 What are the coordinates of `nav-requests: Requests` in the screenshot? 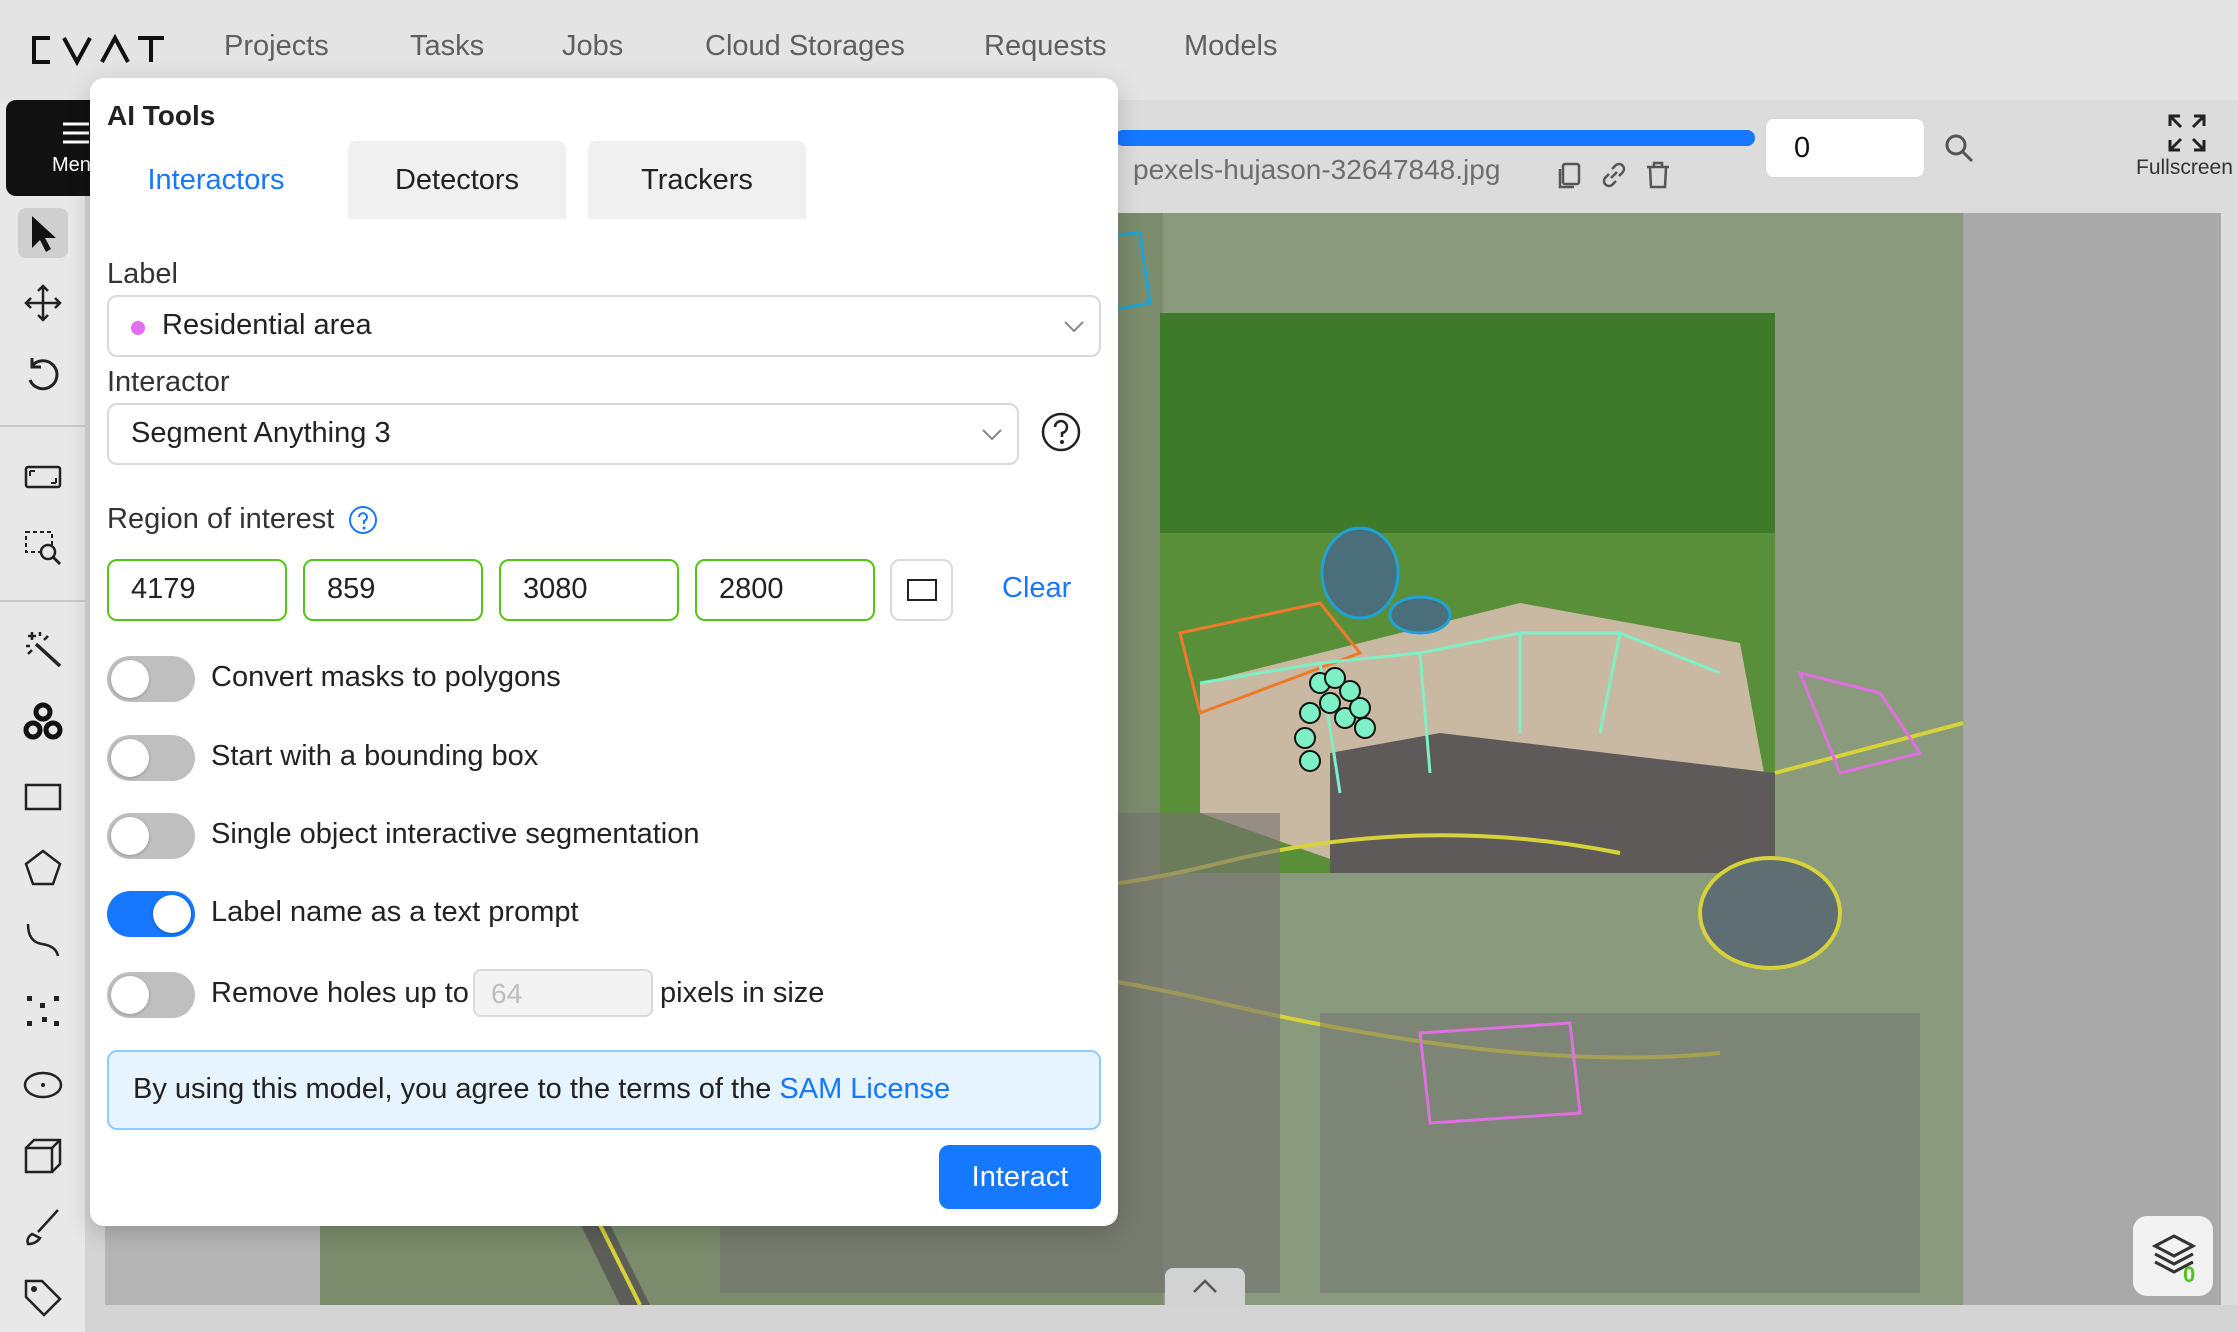 It's located at (1045, 46).